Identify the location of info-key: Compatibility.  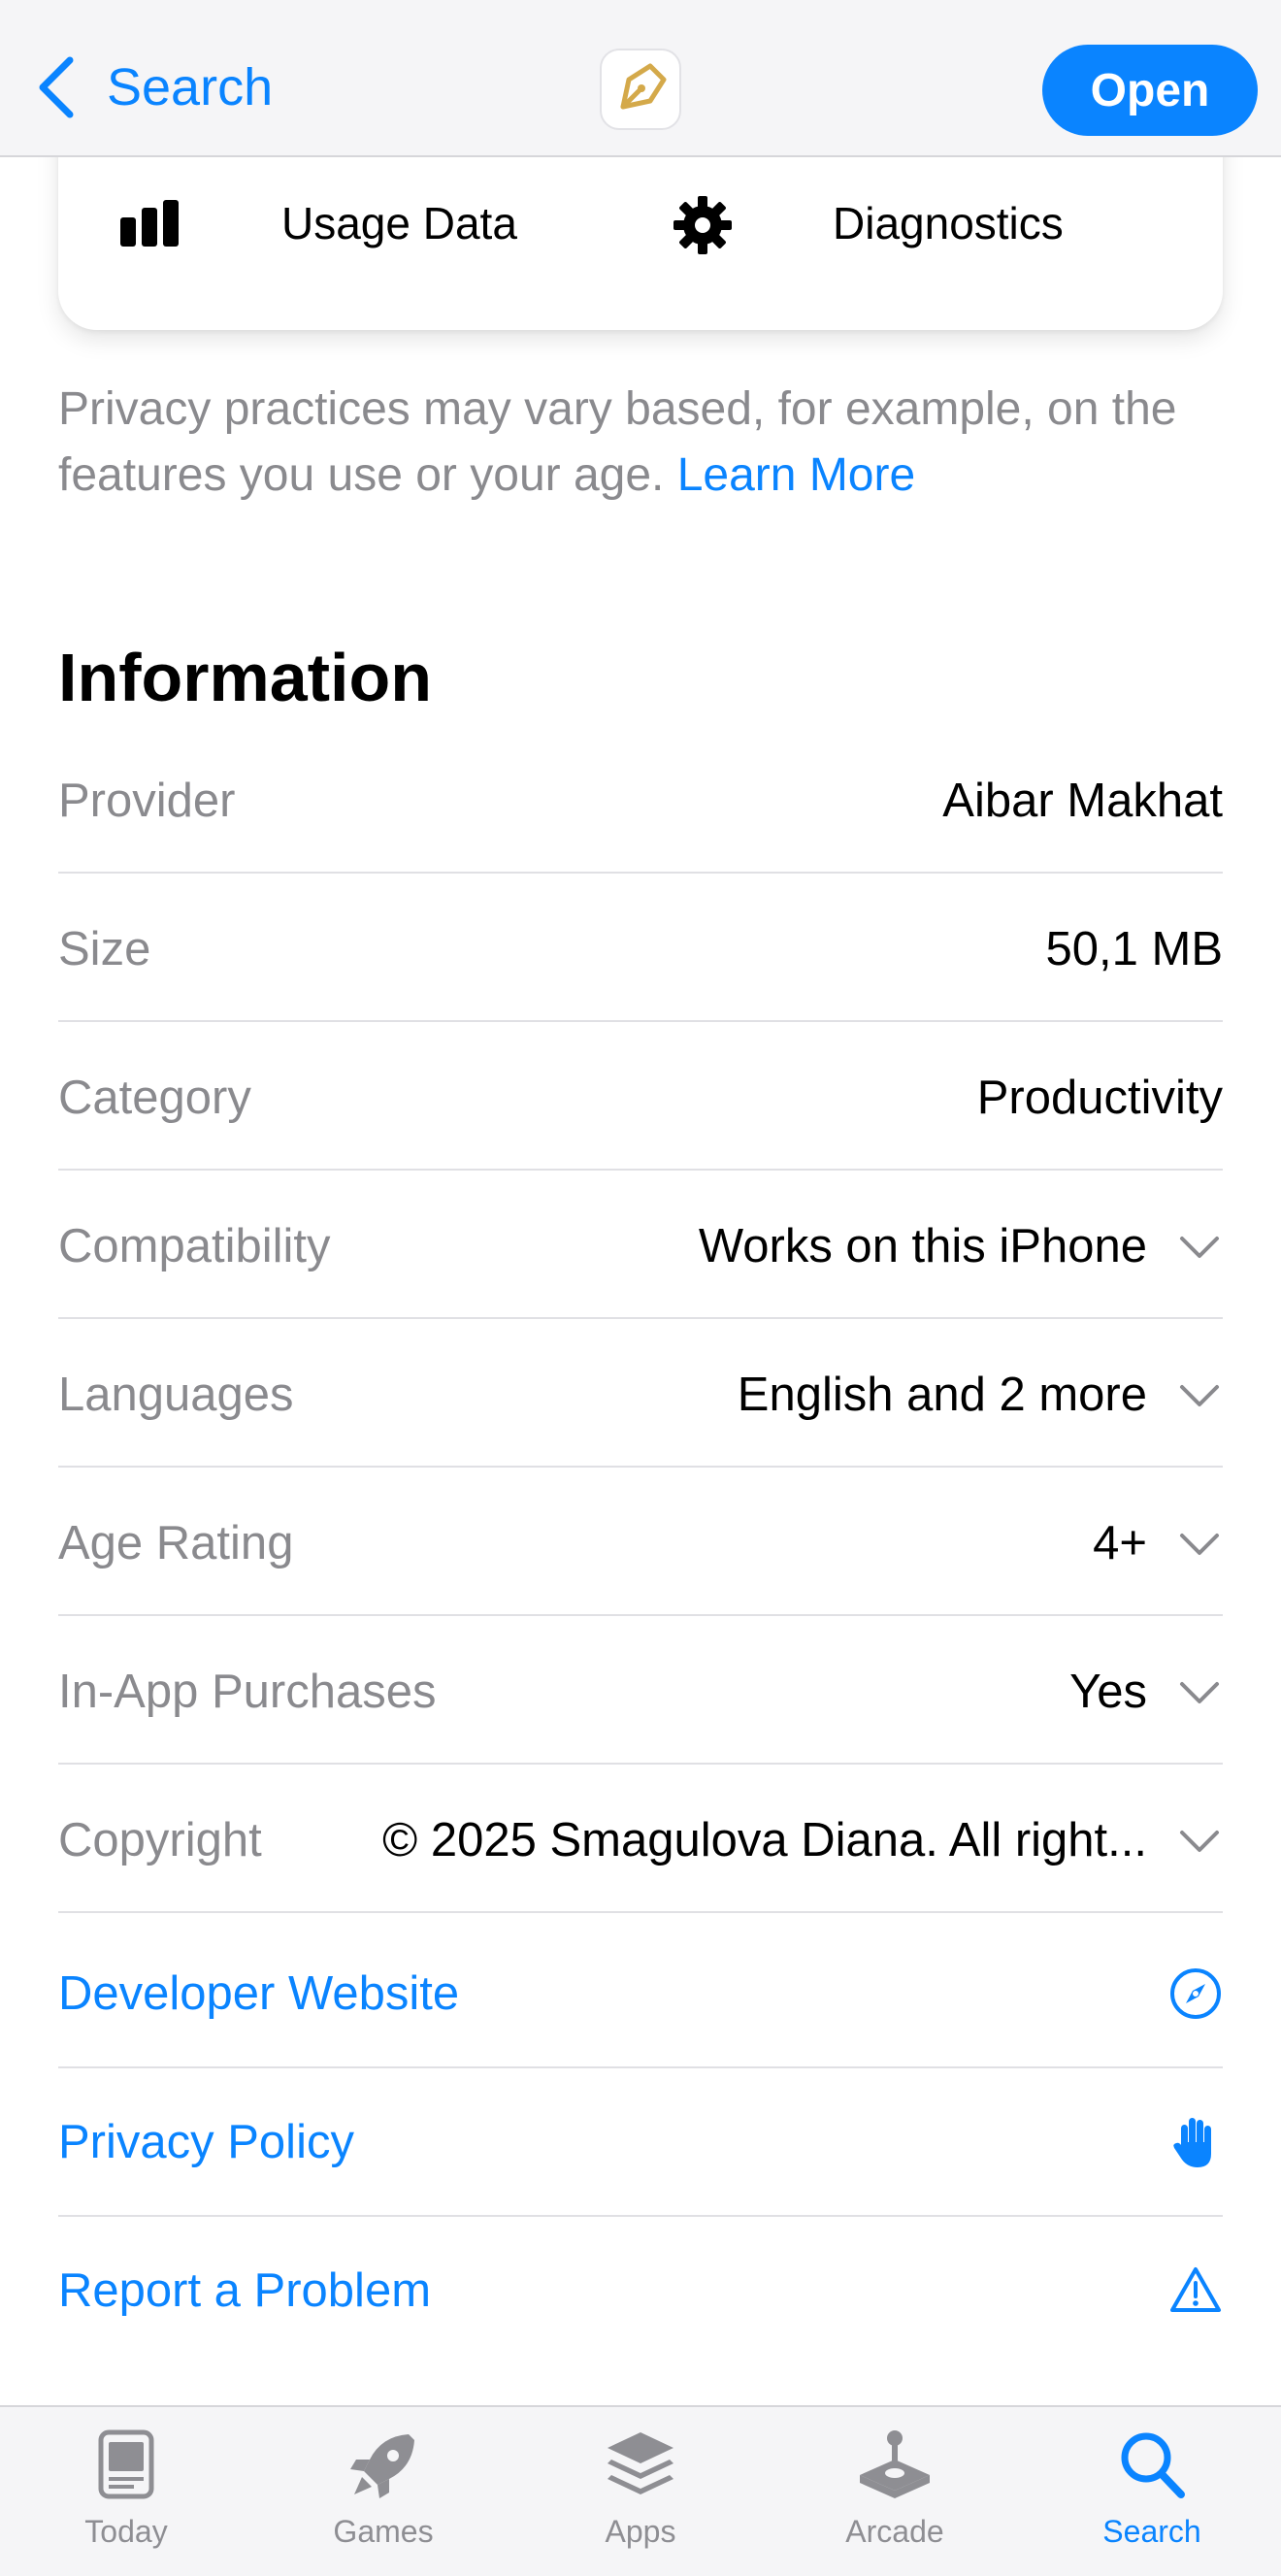
(194, 1246).